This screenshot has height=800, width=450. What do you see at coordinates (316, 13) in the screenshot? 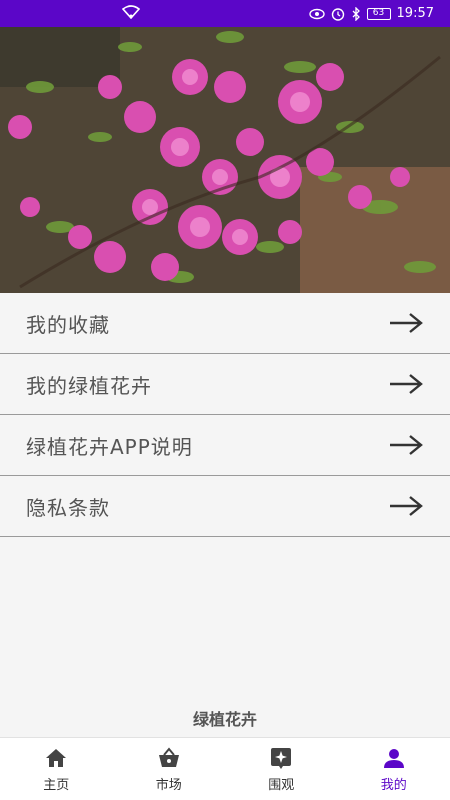
I see `eye-icon` at bounding box center [316, 13].